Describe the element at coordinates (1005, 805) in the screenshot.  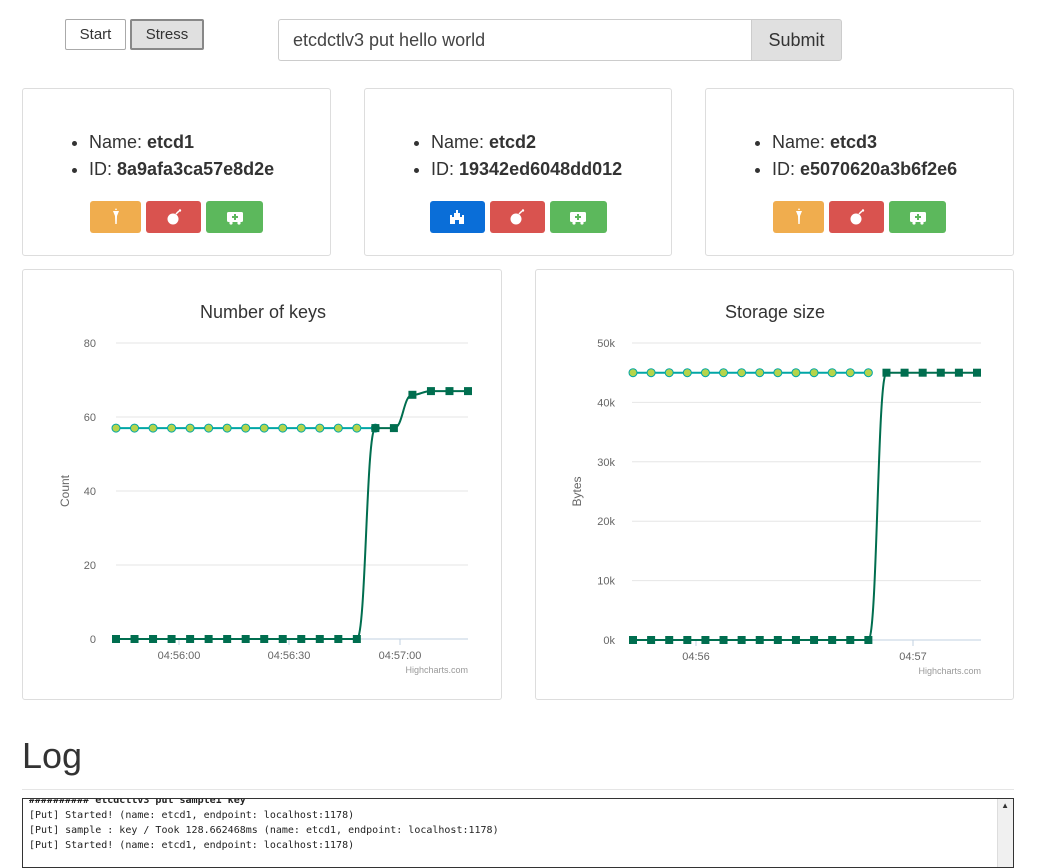
I see `scroll-up-arrow-icon: ▲` at that location.